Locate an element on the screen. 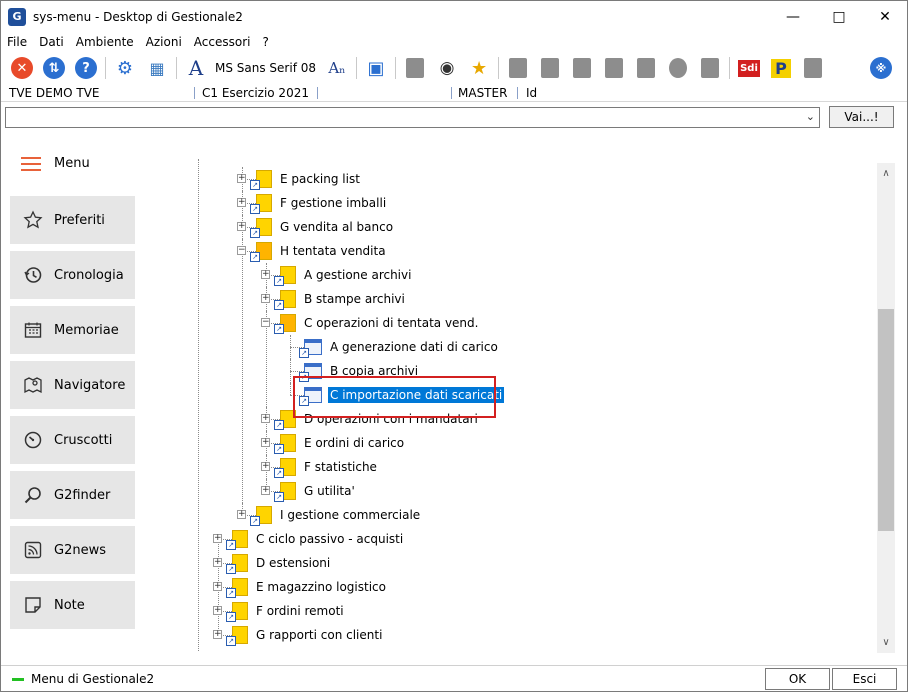 The height and width of the screenshot is (692, 908). menu-dati: Dati is located at coordinates (51, 42).